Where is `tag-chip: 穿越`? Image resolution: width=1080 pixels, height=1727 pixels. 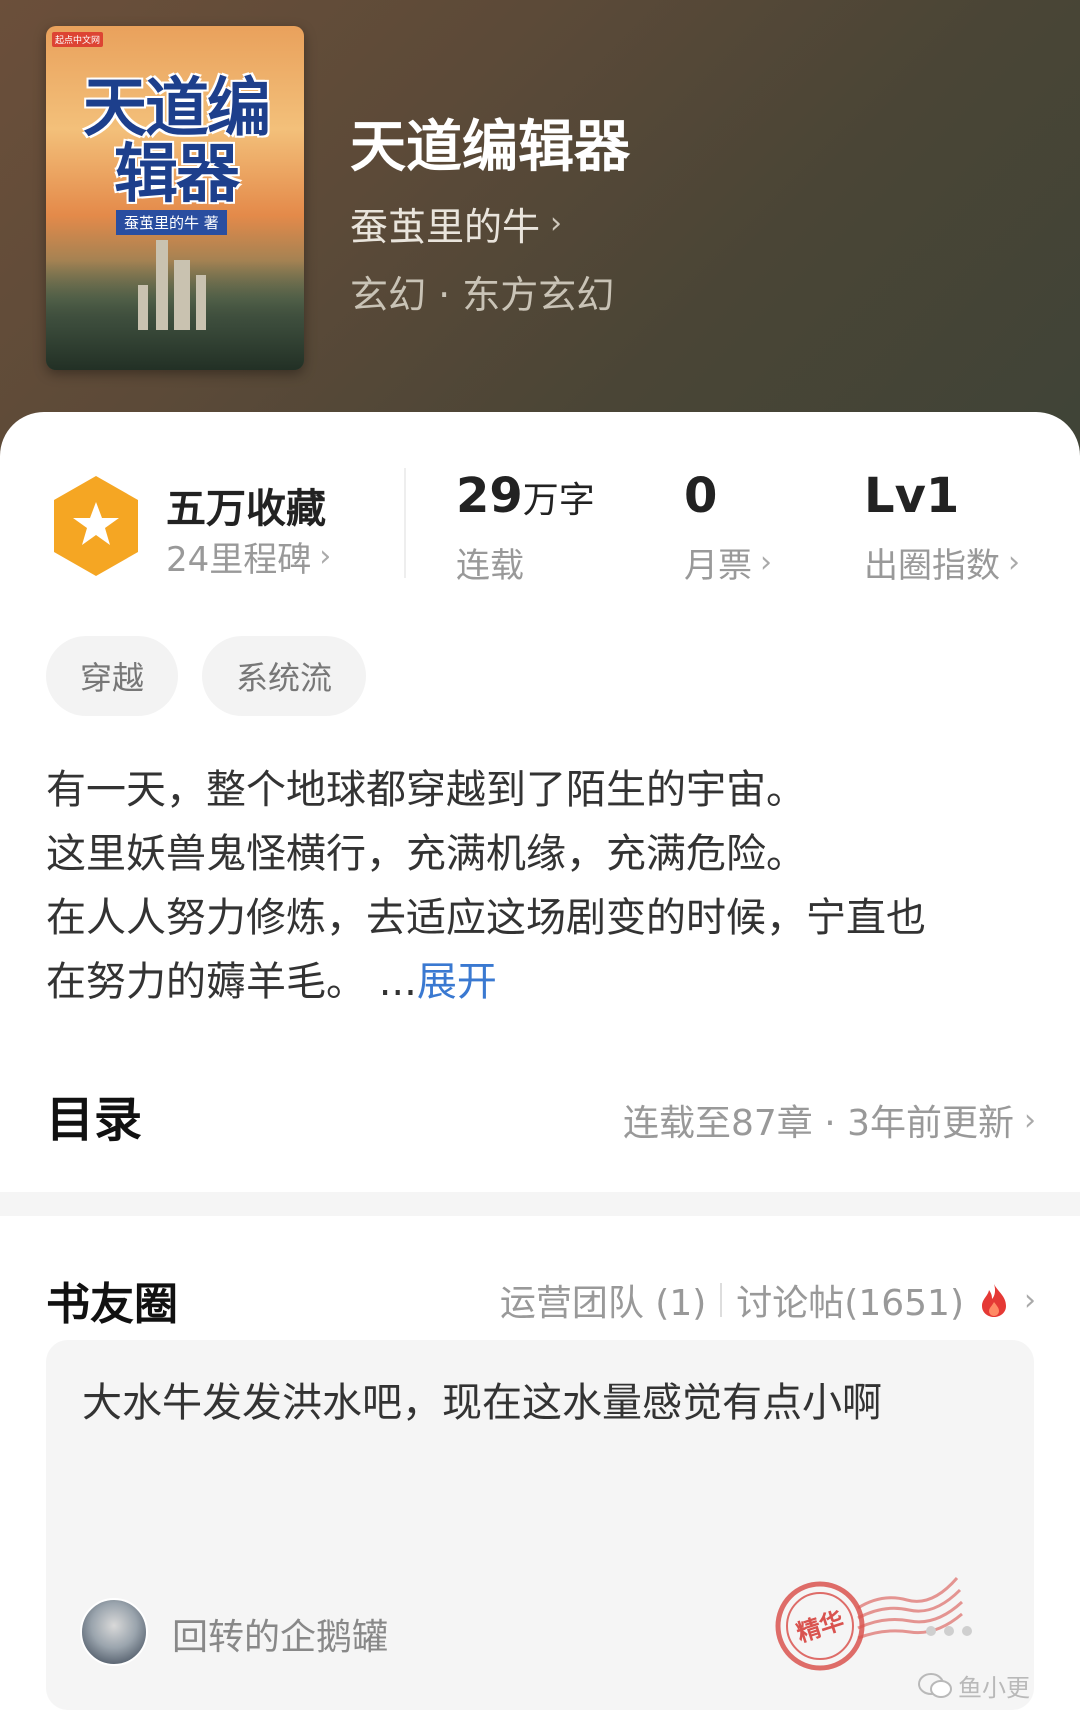 tag-chip: 穿越 is located at coordinates (112, 676).